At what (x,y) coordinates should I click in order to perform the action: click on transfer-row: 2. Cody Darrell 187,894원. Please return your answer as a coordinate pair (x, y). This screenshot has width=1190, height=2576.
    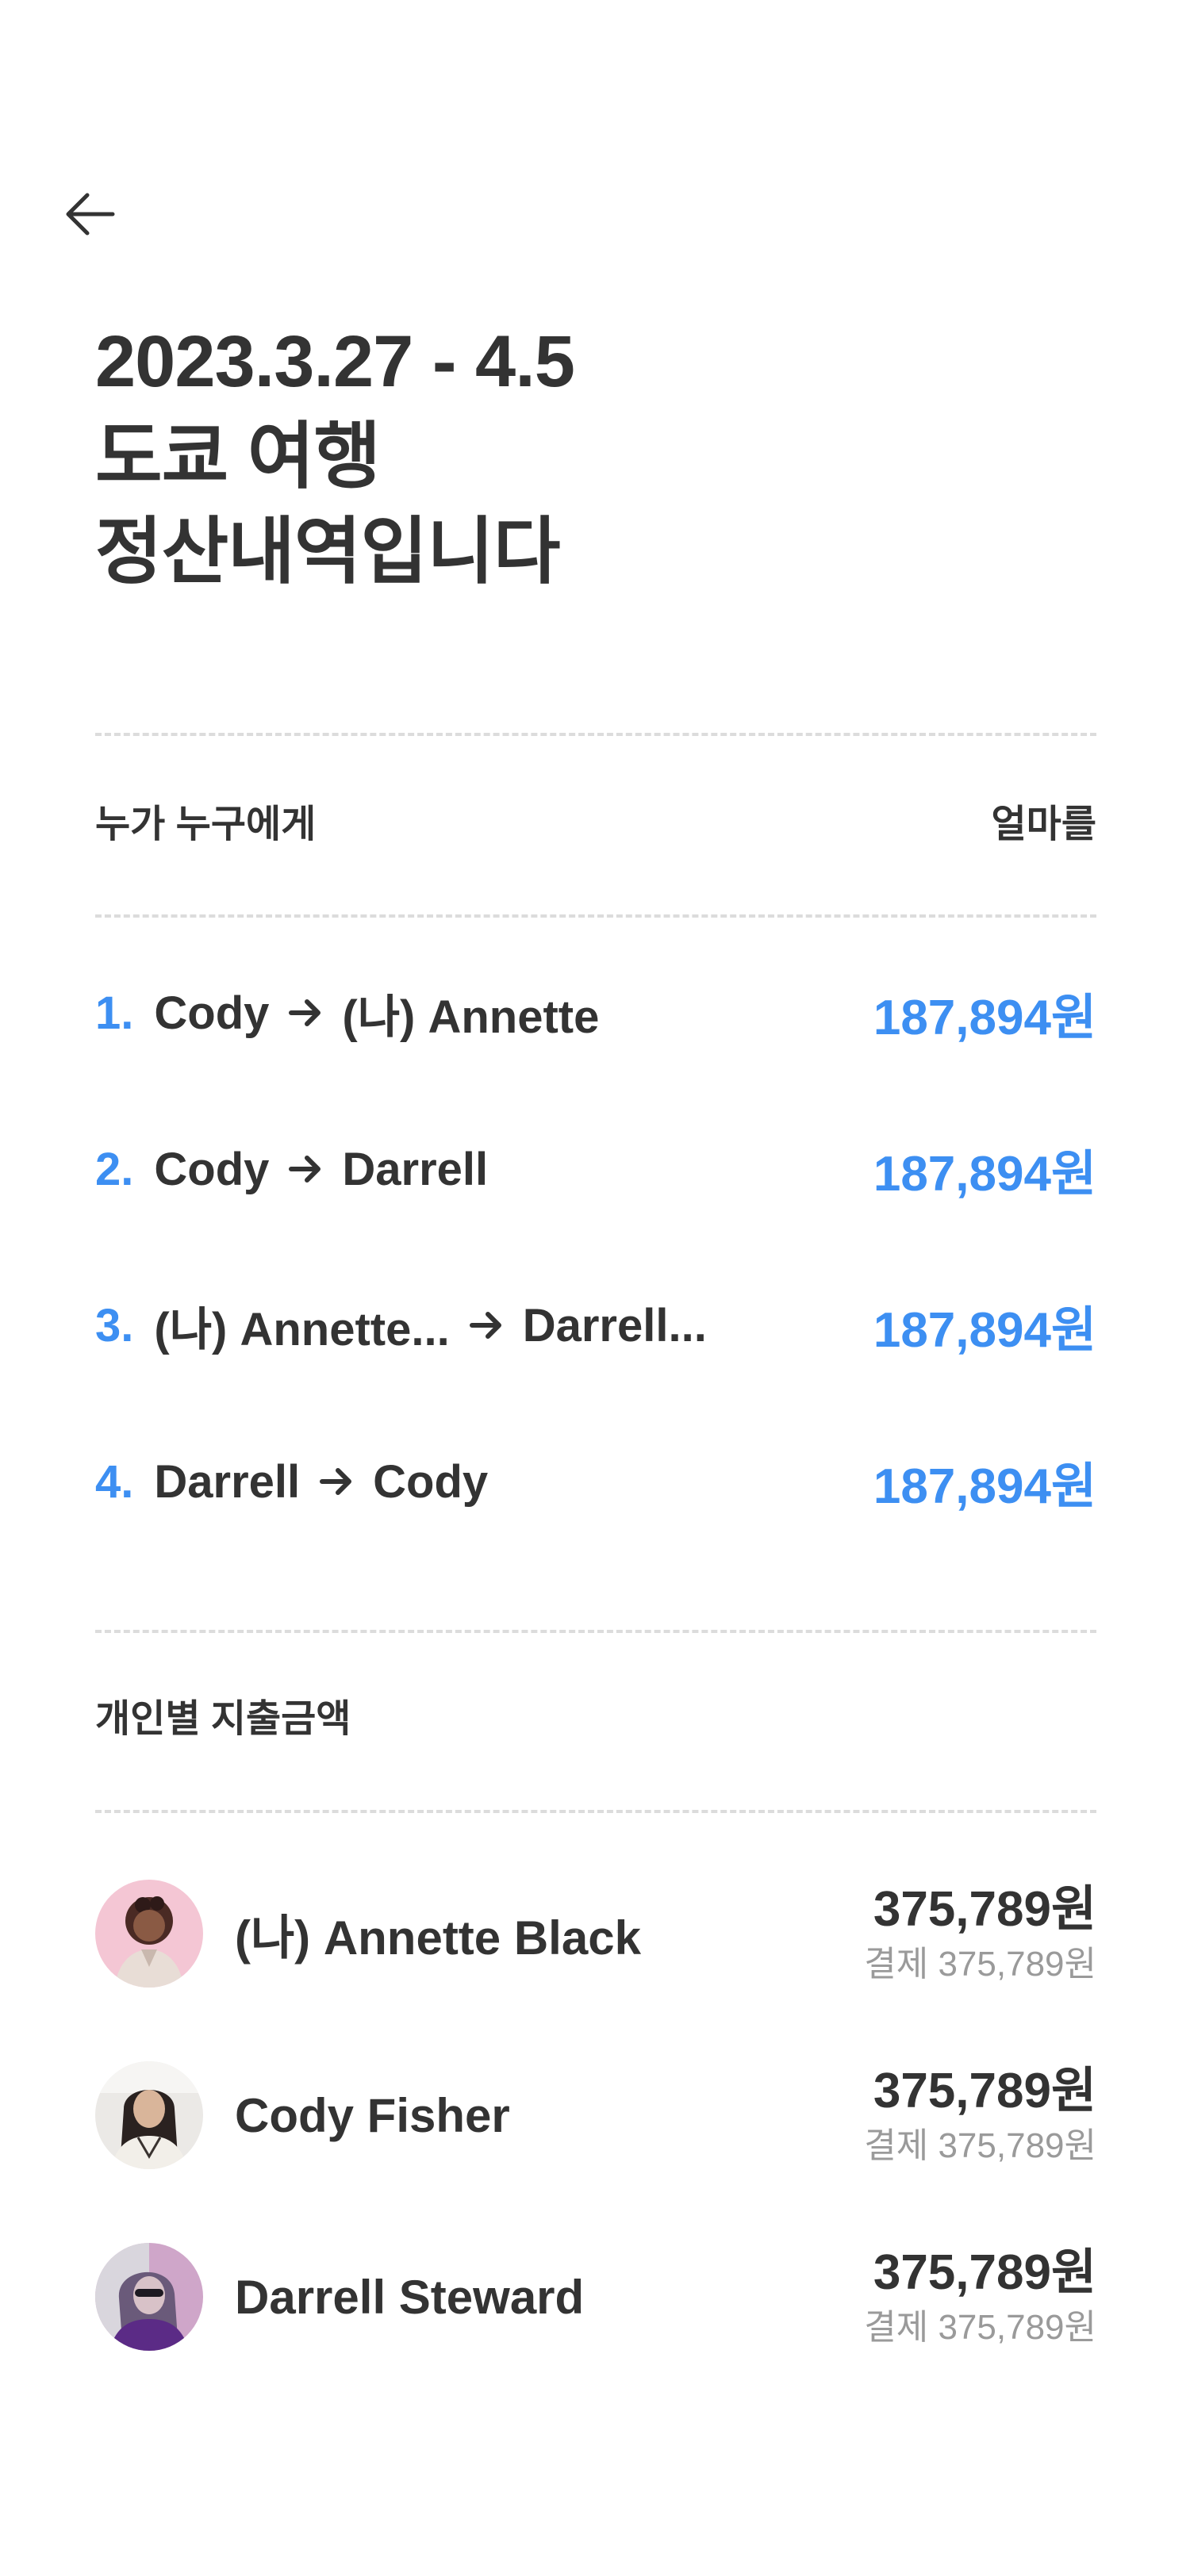
    Looking at the image, I should click on (595, 1169).